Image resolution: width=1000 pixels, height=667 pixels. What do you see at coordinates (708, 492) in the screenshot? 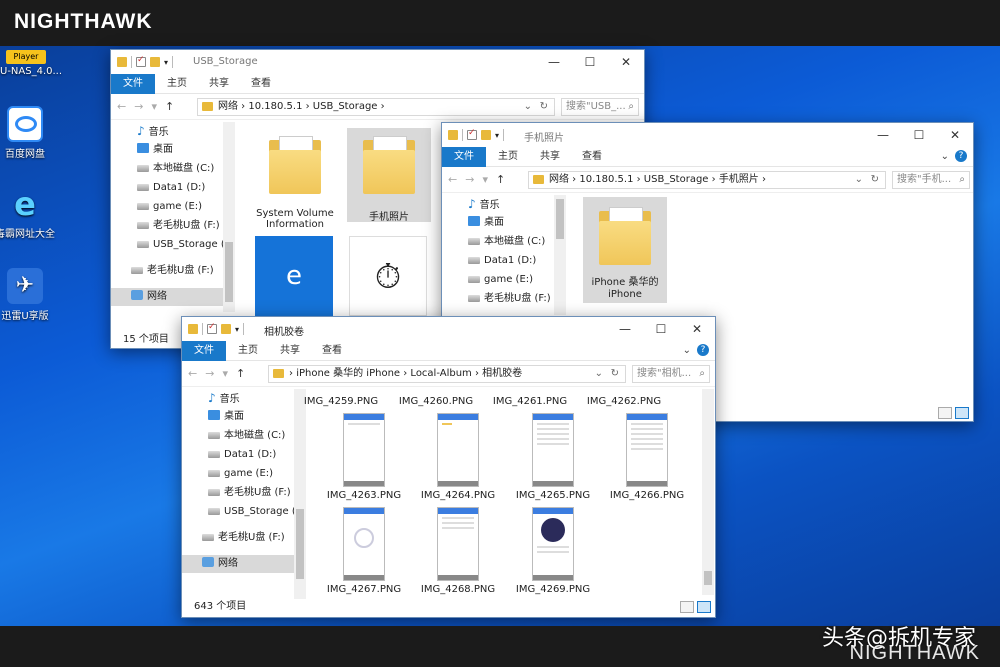
I see `content-scrollbar` at bounding box center [708, 492].